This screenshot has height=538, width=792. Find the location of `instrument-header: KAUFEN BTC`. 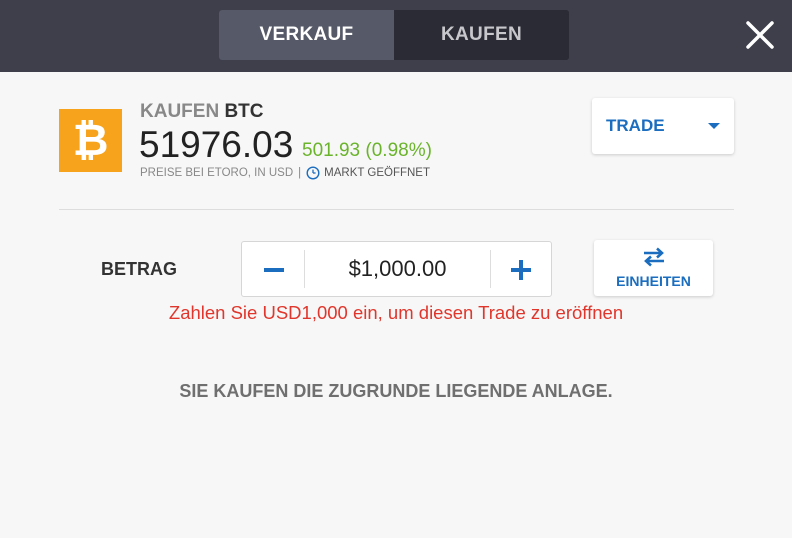

instrument-header: KAUFEN BTC is located at coordinates (202, 112).